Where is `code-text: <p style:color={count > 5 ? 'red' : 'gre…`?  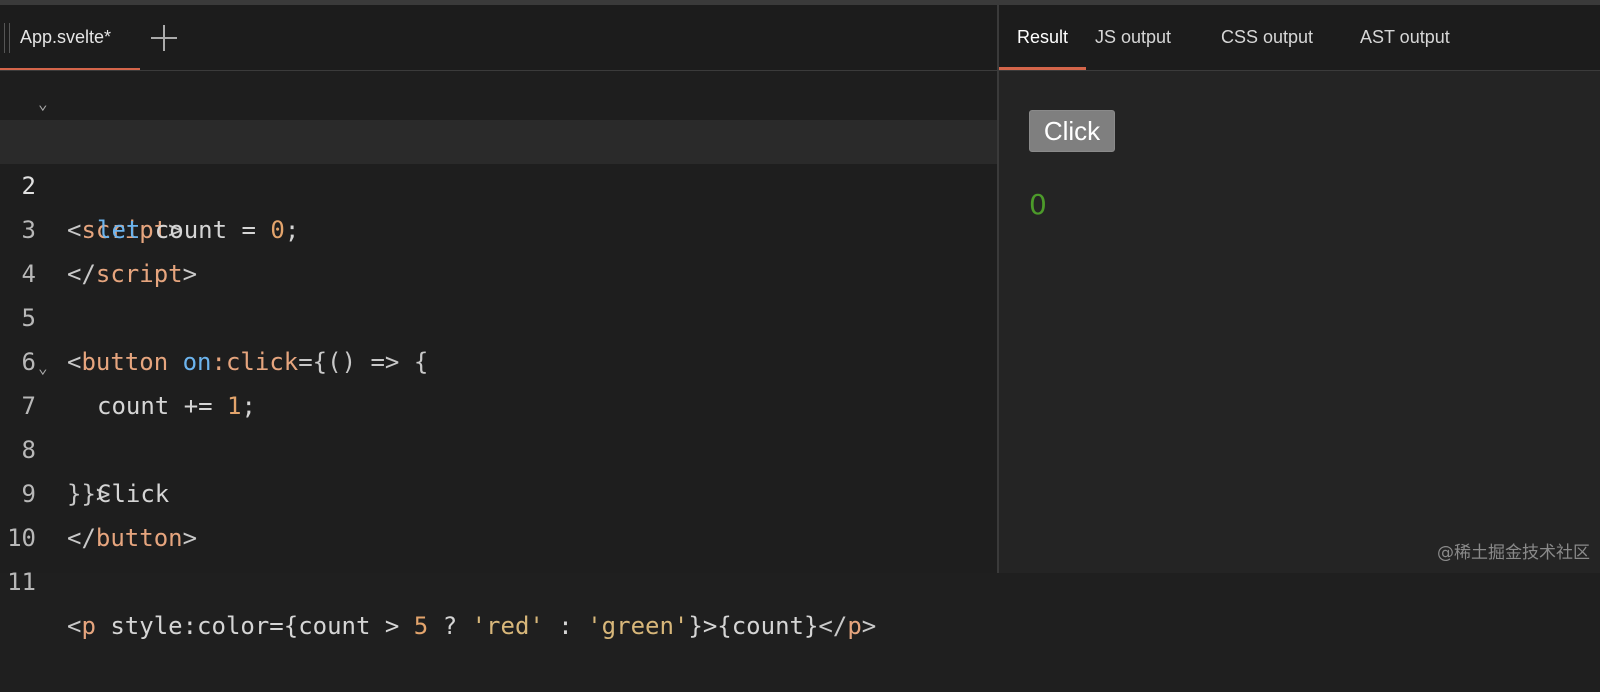 code-text: <p style:color={count > 5 ? 'red' : 'gre… is located at coordinates (472, 626).